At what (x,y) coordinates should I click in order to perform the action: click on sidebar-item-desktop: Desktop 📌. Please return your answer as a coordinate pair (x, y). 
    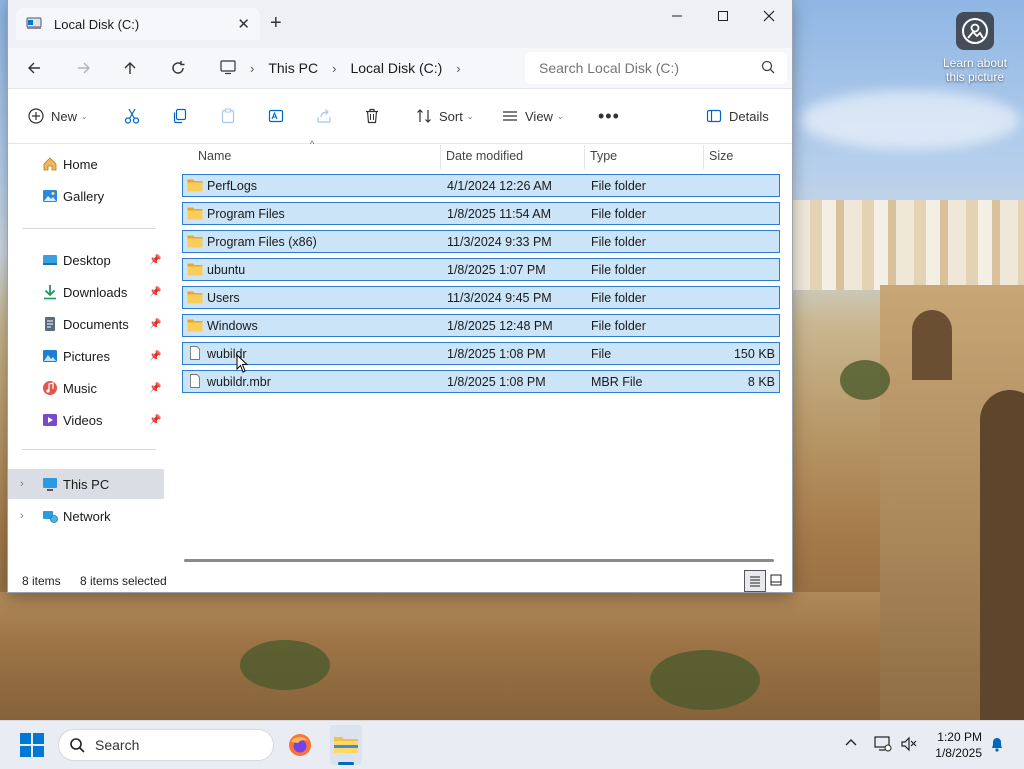
    Looking at the image, I should click on (86, 260).